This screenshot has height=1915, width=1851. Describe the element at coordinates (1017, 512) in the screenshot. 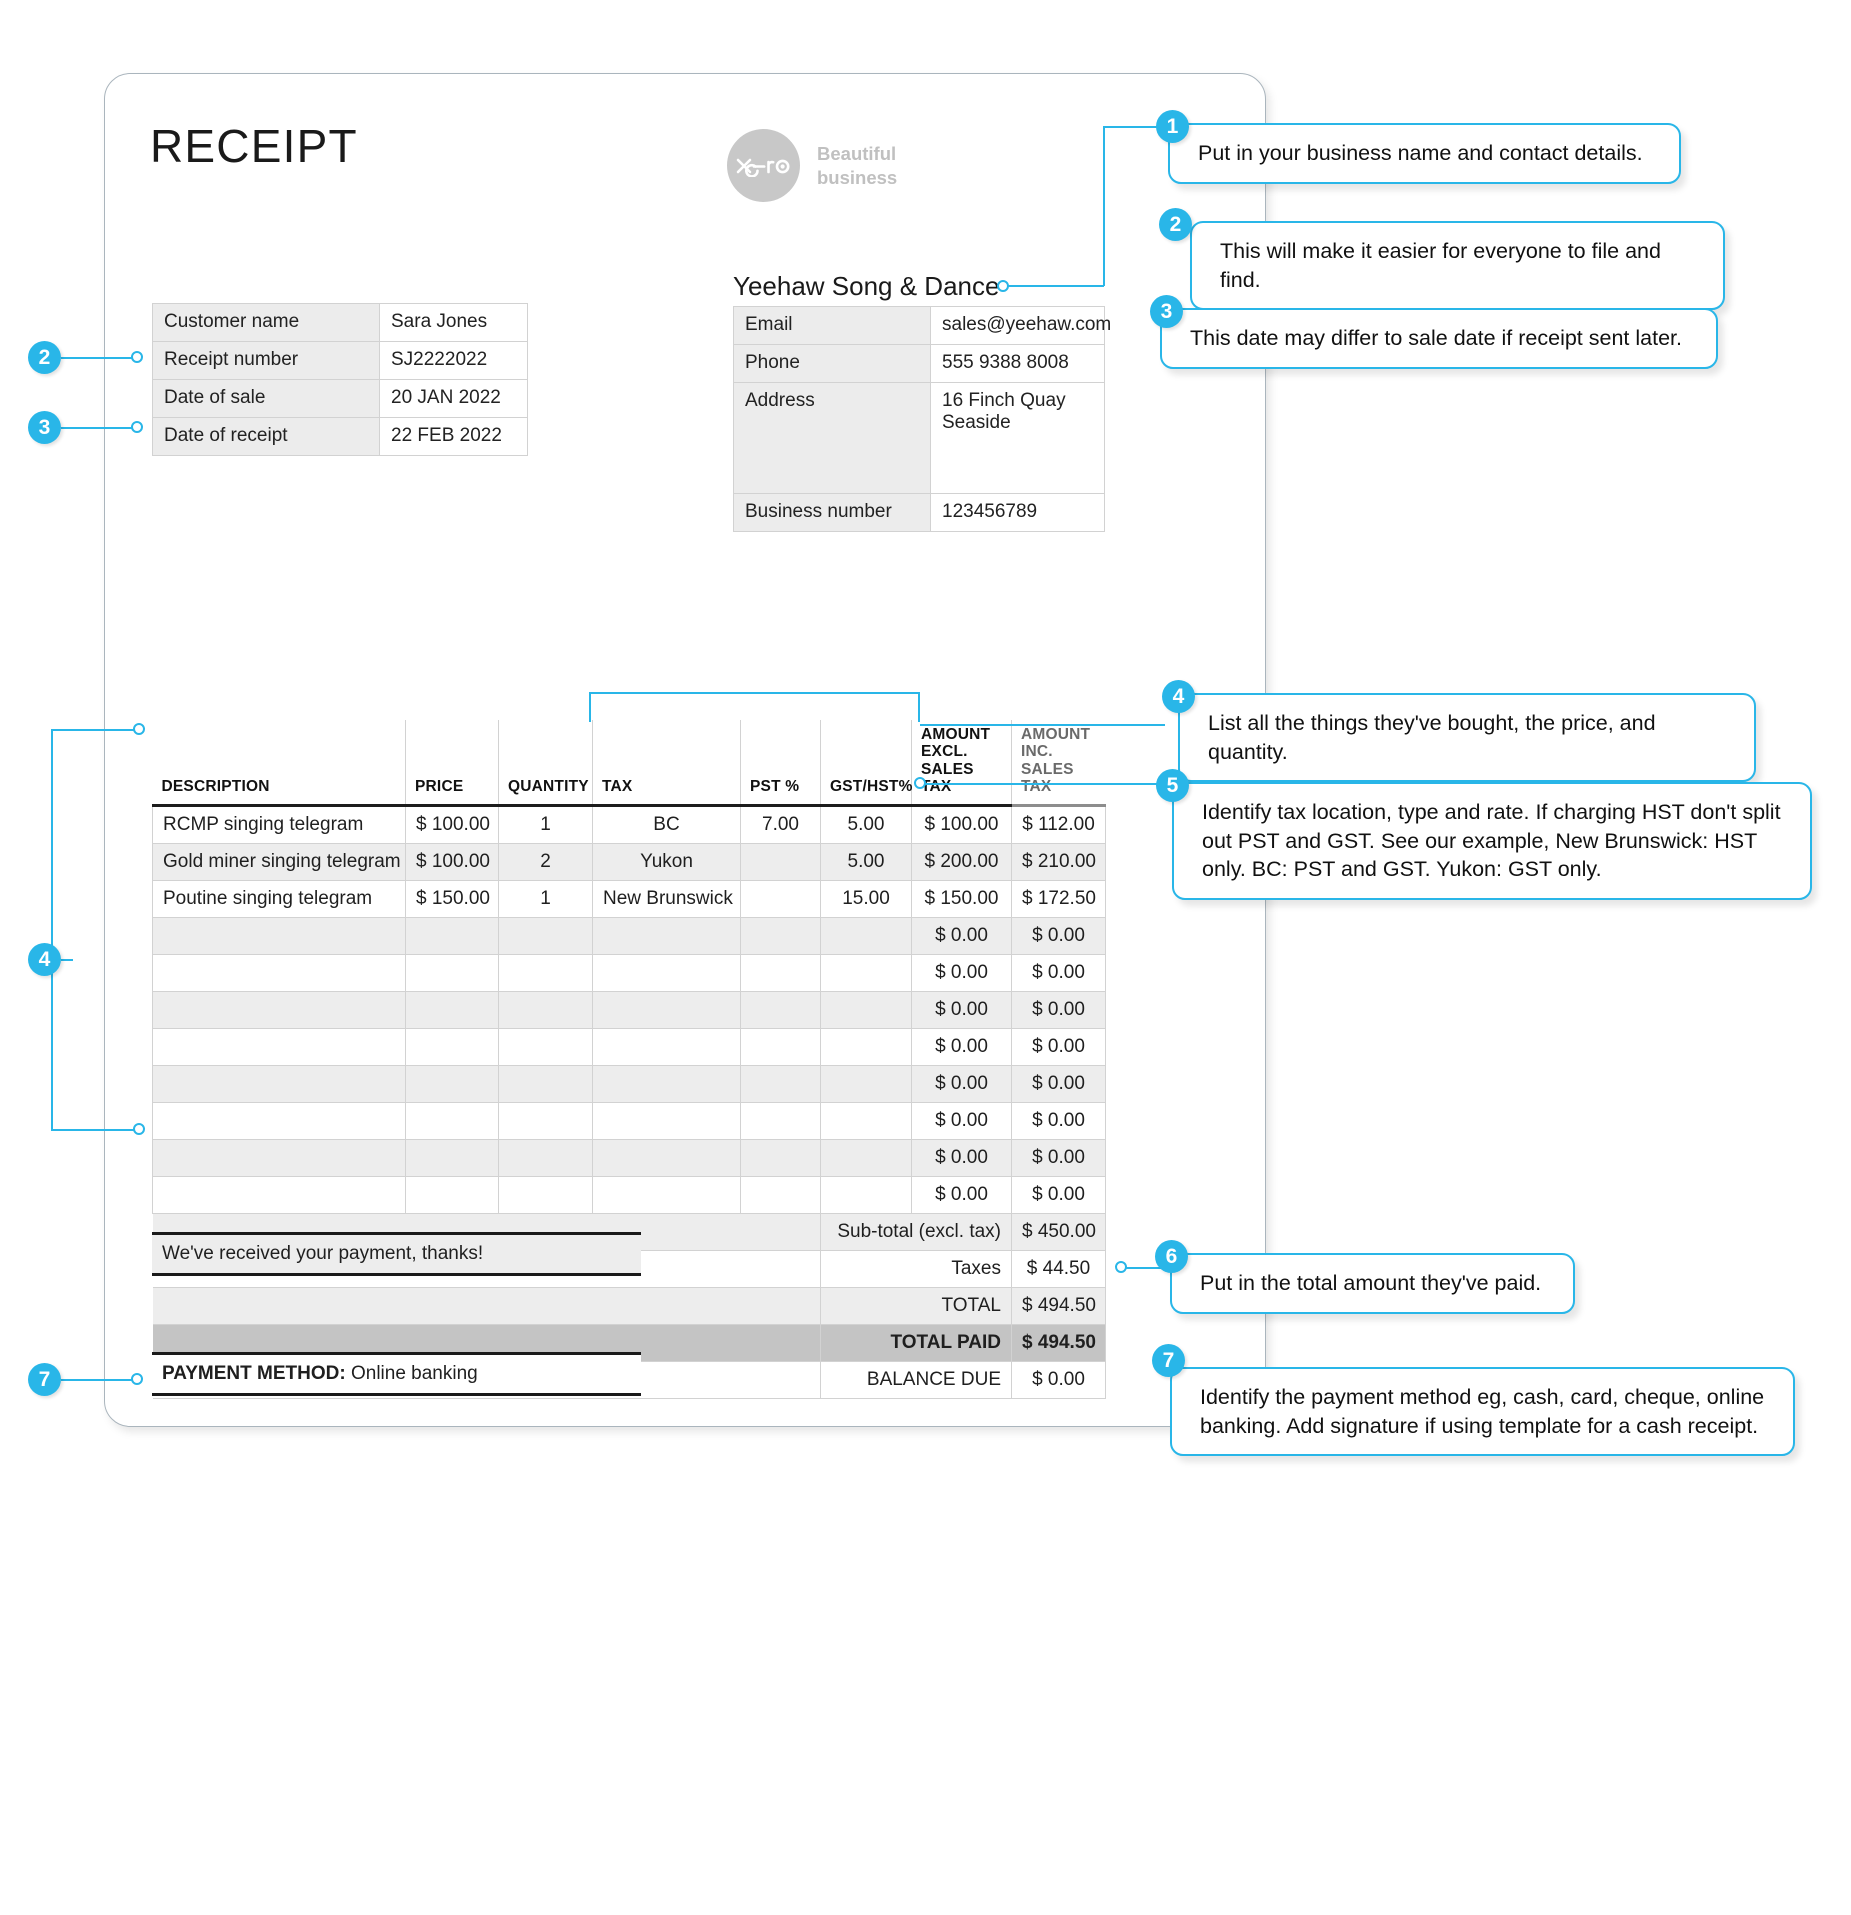

I see `business-number-value: 123456789` at that location.